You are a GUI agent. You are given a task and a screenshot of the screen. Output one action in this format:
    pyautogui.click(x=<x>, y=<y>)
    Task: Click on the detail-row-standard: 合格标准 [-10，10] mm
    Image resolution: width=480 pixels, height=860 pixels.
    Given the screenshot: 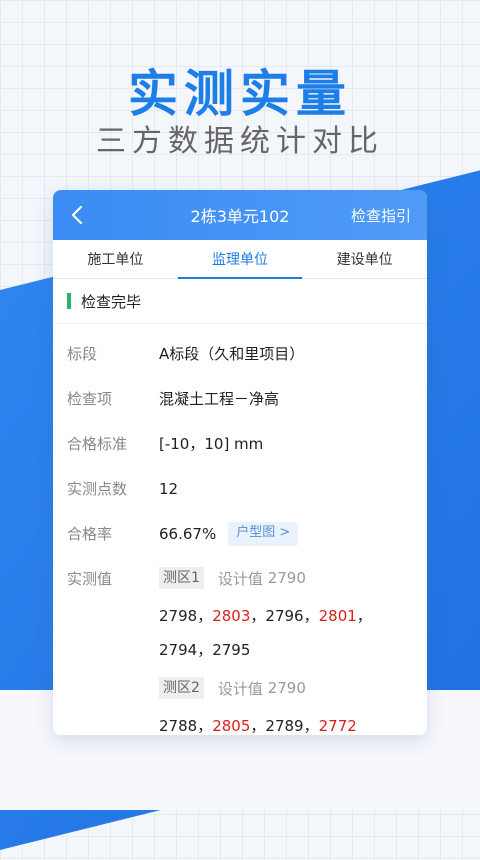 What is the action you would take?
    pyautogui.click(x=247, y=444)
    